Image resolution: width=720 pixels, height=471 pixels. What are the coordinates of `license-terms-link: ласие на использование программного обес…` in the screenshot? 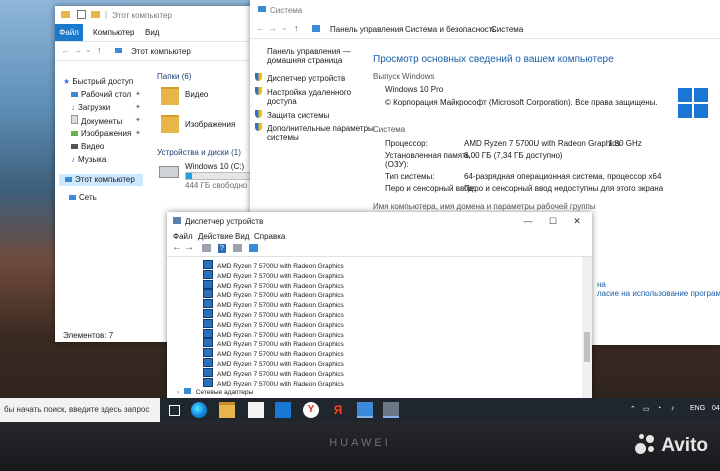 It's located at (658, 293).